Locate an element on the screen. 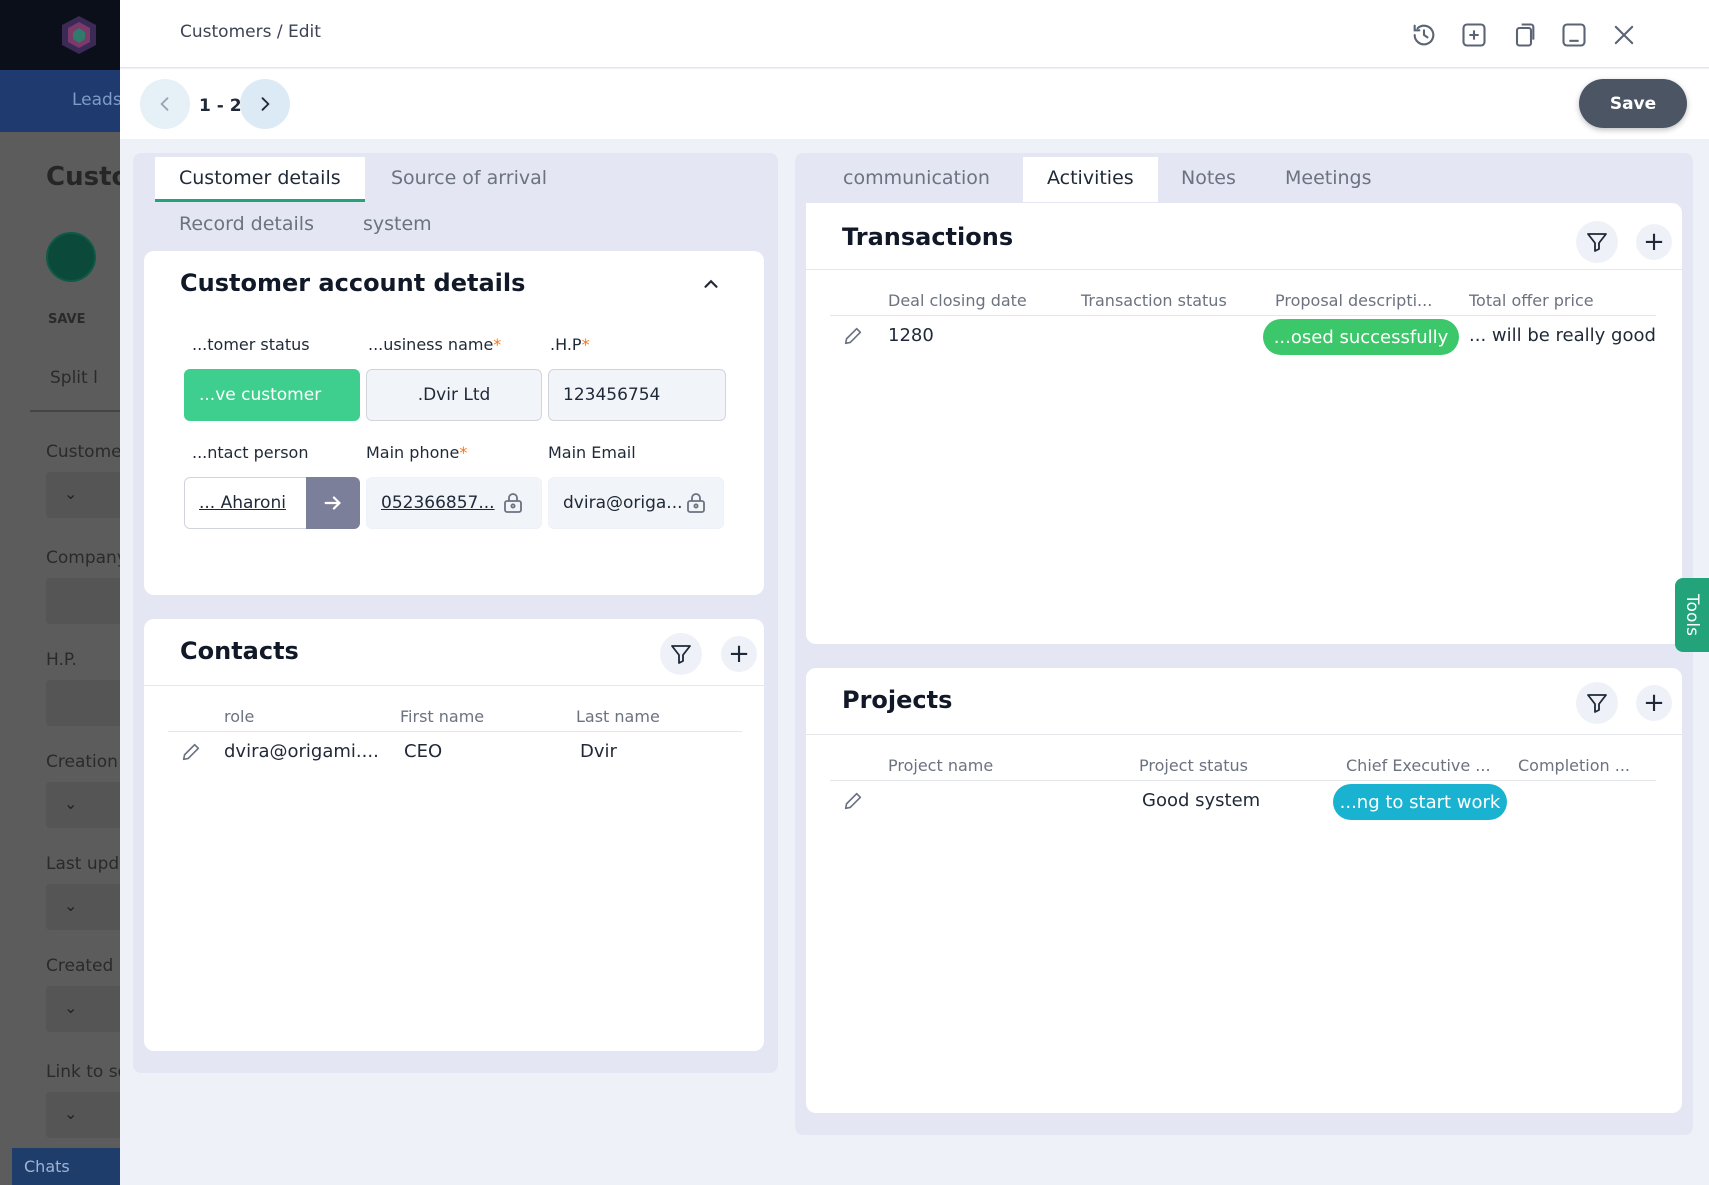 This screenshot has height=1185, width=1709. column-header-deal-closing-date: Deal closing date is located at coordinates (957, 300).